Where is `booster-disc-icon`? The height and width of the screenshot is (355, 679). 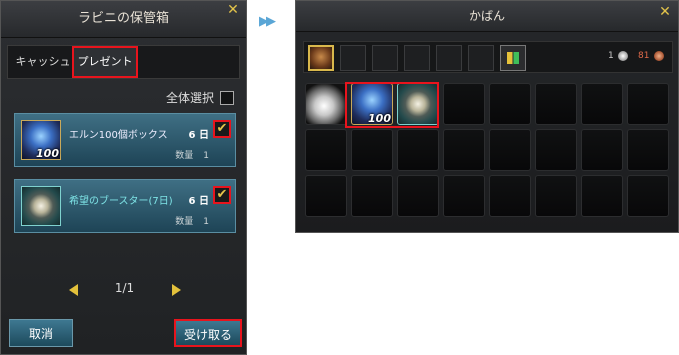 booster-disc-icon is located at coordinates (41, 206).